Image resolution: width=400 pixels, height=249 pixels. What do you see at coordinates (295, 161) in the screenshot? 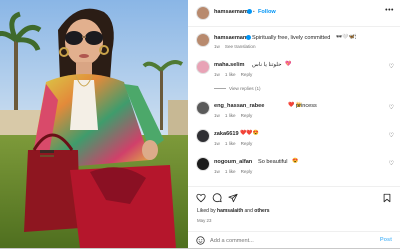
I see `comment-emoji: 😍` at bounding box center [295, 161].